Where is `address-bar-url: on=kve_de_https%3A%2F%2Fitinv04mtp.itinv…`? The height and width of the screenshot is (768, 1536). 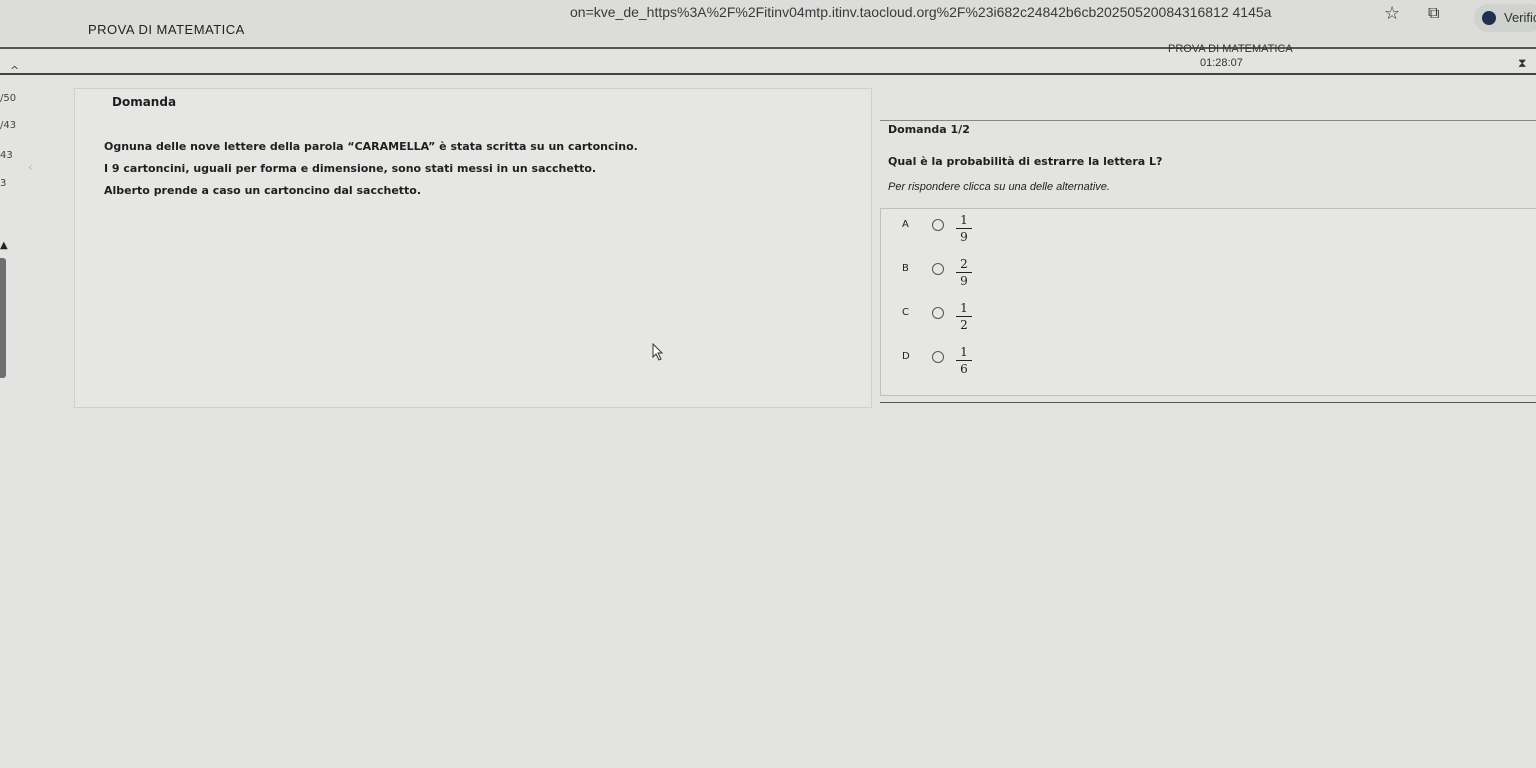 address-bar-url: on=kve_de_https%3A%2F%2Fitinv04mtp.itinv… is located at coordinates (920, 12).